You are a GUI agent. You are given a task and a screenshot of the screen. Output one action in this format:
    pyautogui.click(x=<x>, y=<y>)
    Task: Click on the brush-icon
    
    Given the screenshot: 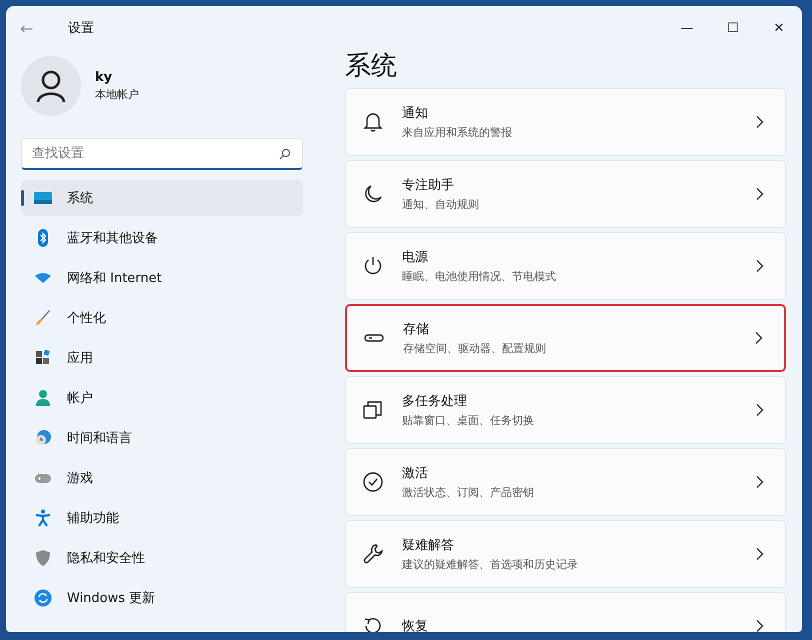 What is the action you would take?
    pyautogui.click(x=43, y=318)
    